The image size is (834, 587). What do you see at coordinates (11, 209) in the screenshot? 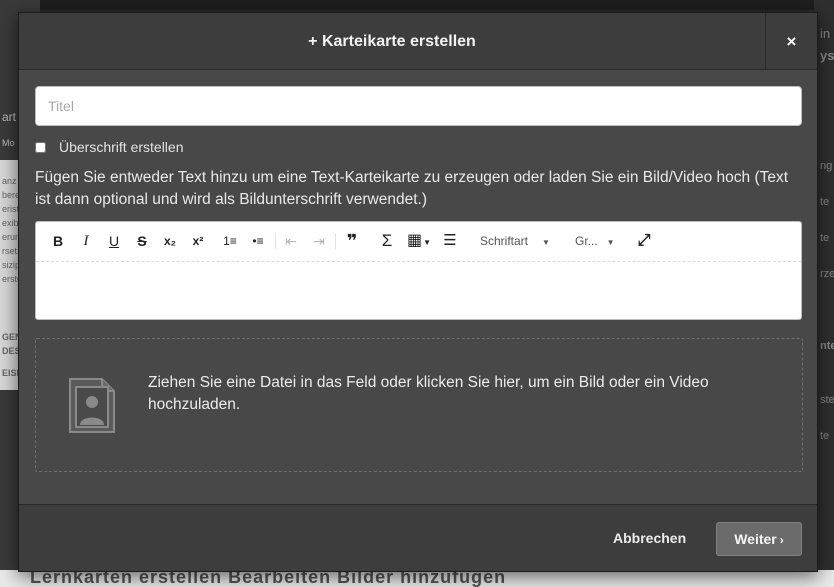
I see `background-snippet: erist` at bounding box center [11, 209].